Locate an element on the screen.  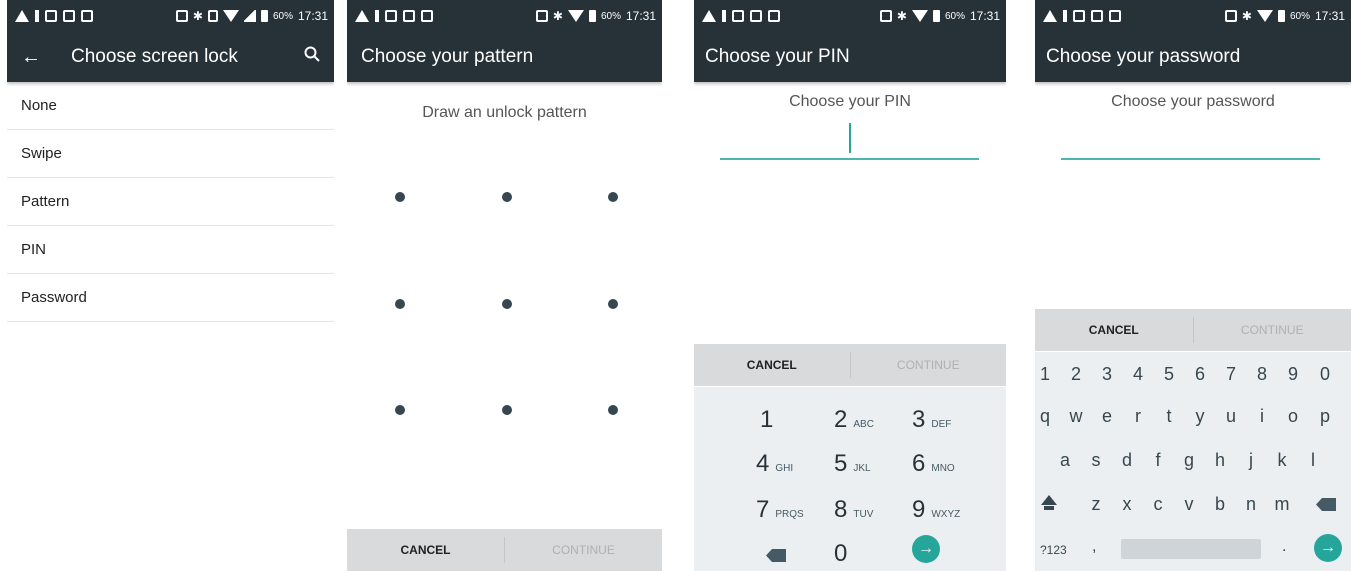
key-9: 9 WXYZ is located at coordinates (936, 510).